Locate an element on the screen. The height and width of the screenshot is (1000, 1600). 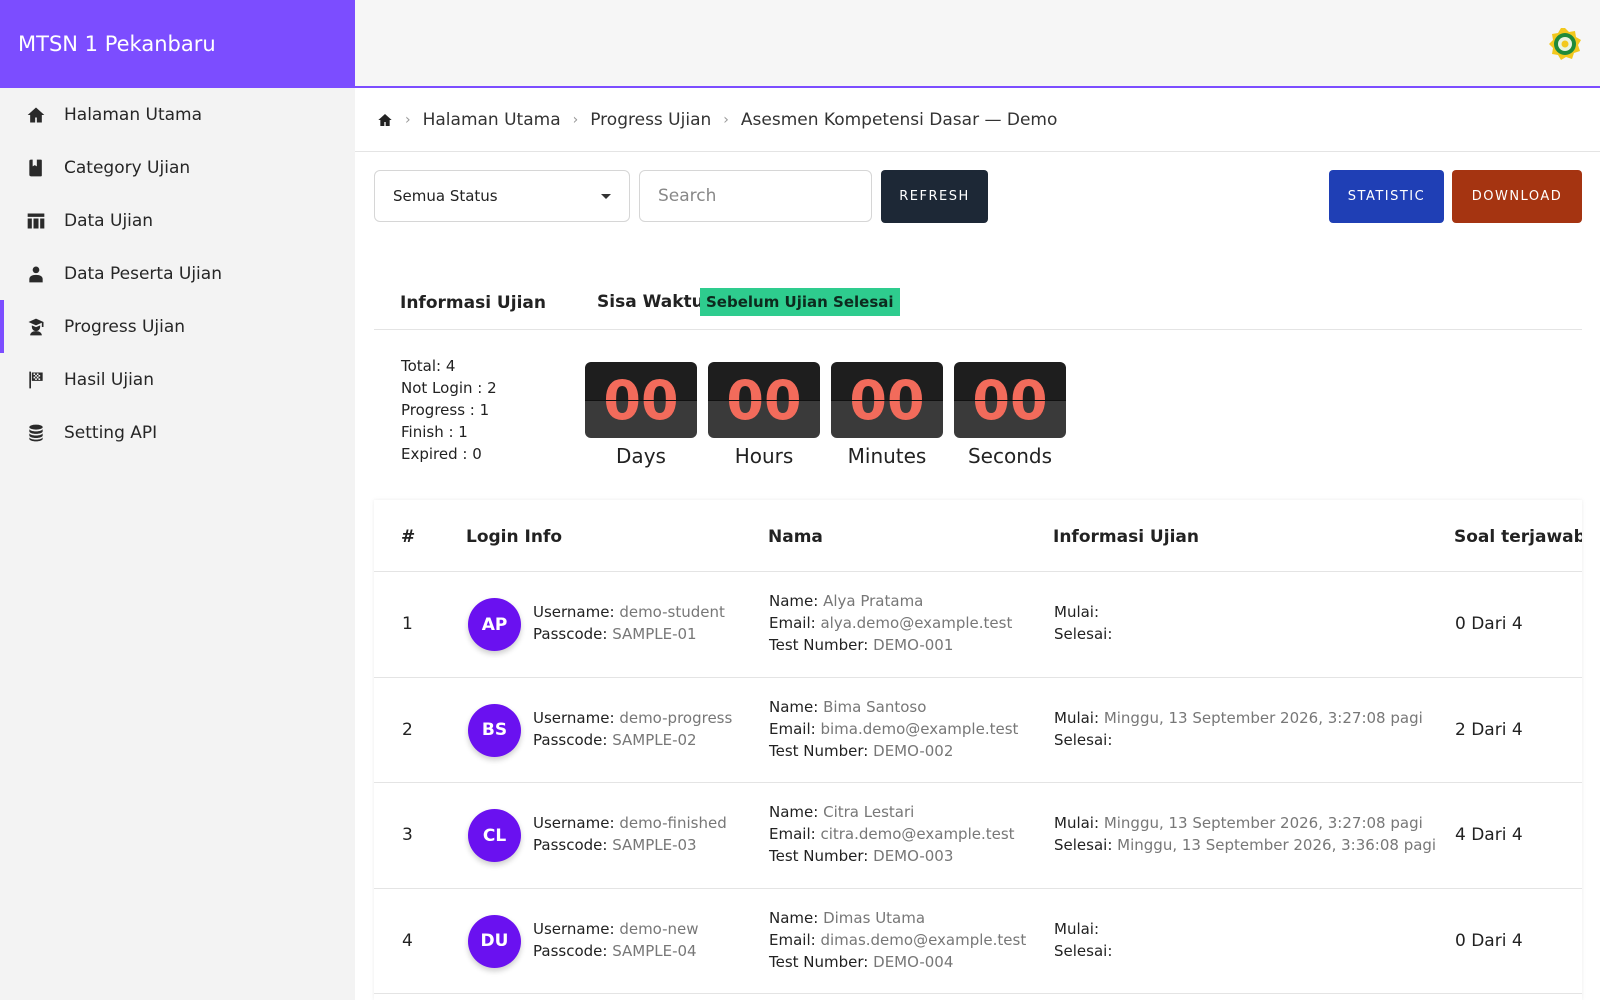
countdown-minutes: 00 Minutes is located at coordinates (887, 415).